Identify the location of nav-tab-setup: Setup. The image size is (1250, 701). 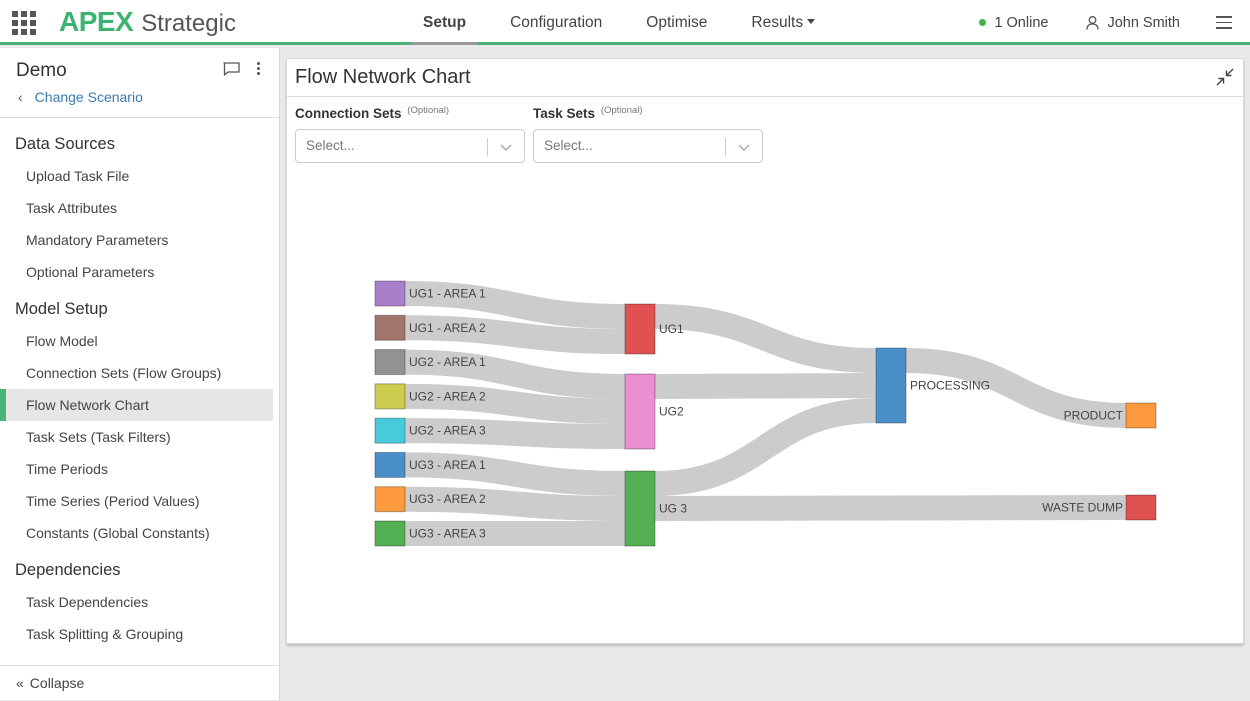
(445, 22).